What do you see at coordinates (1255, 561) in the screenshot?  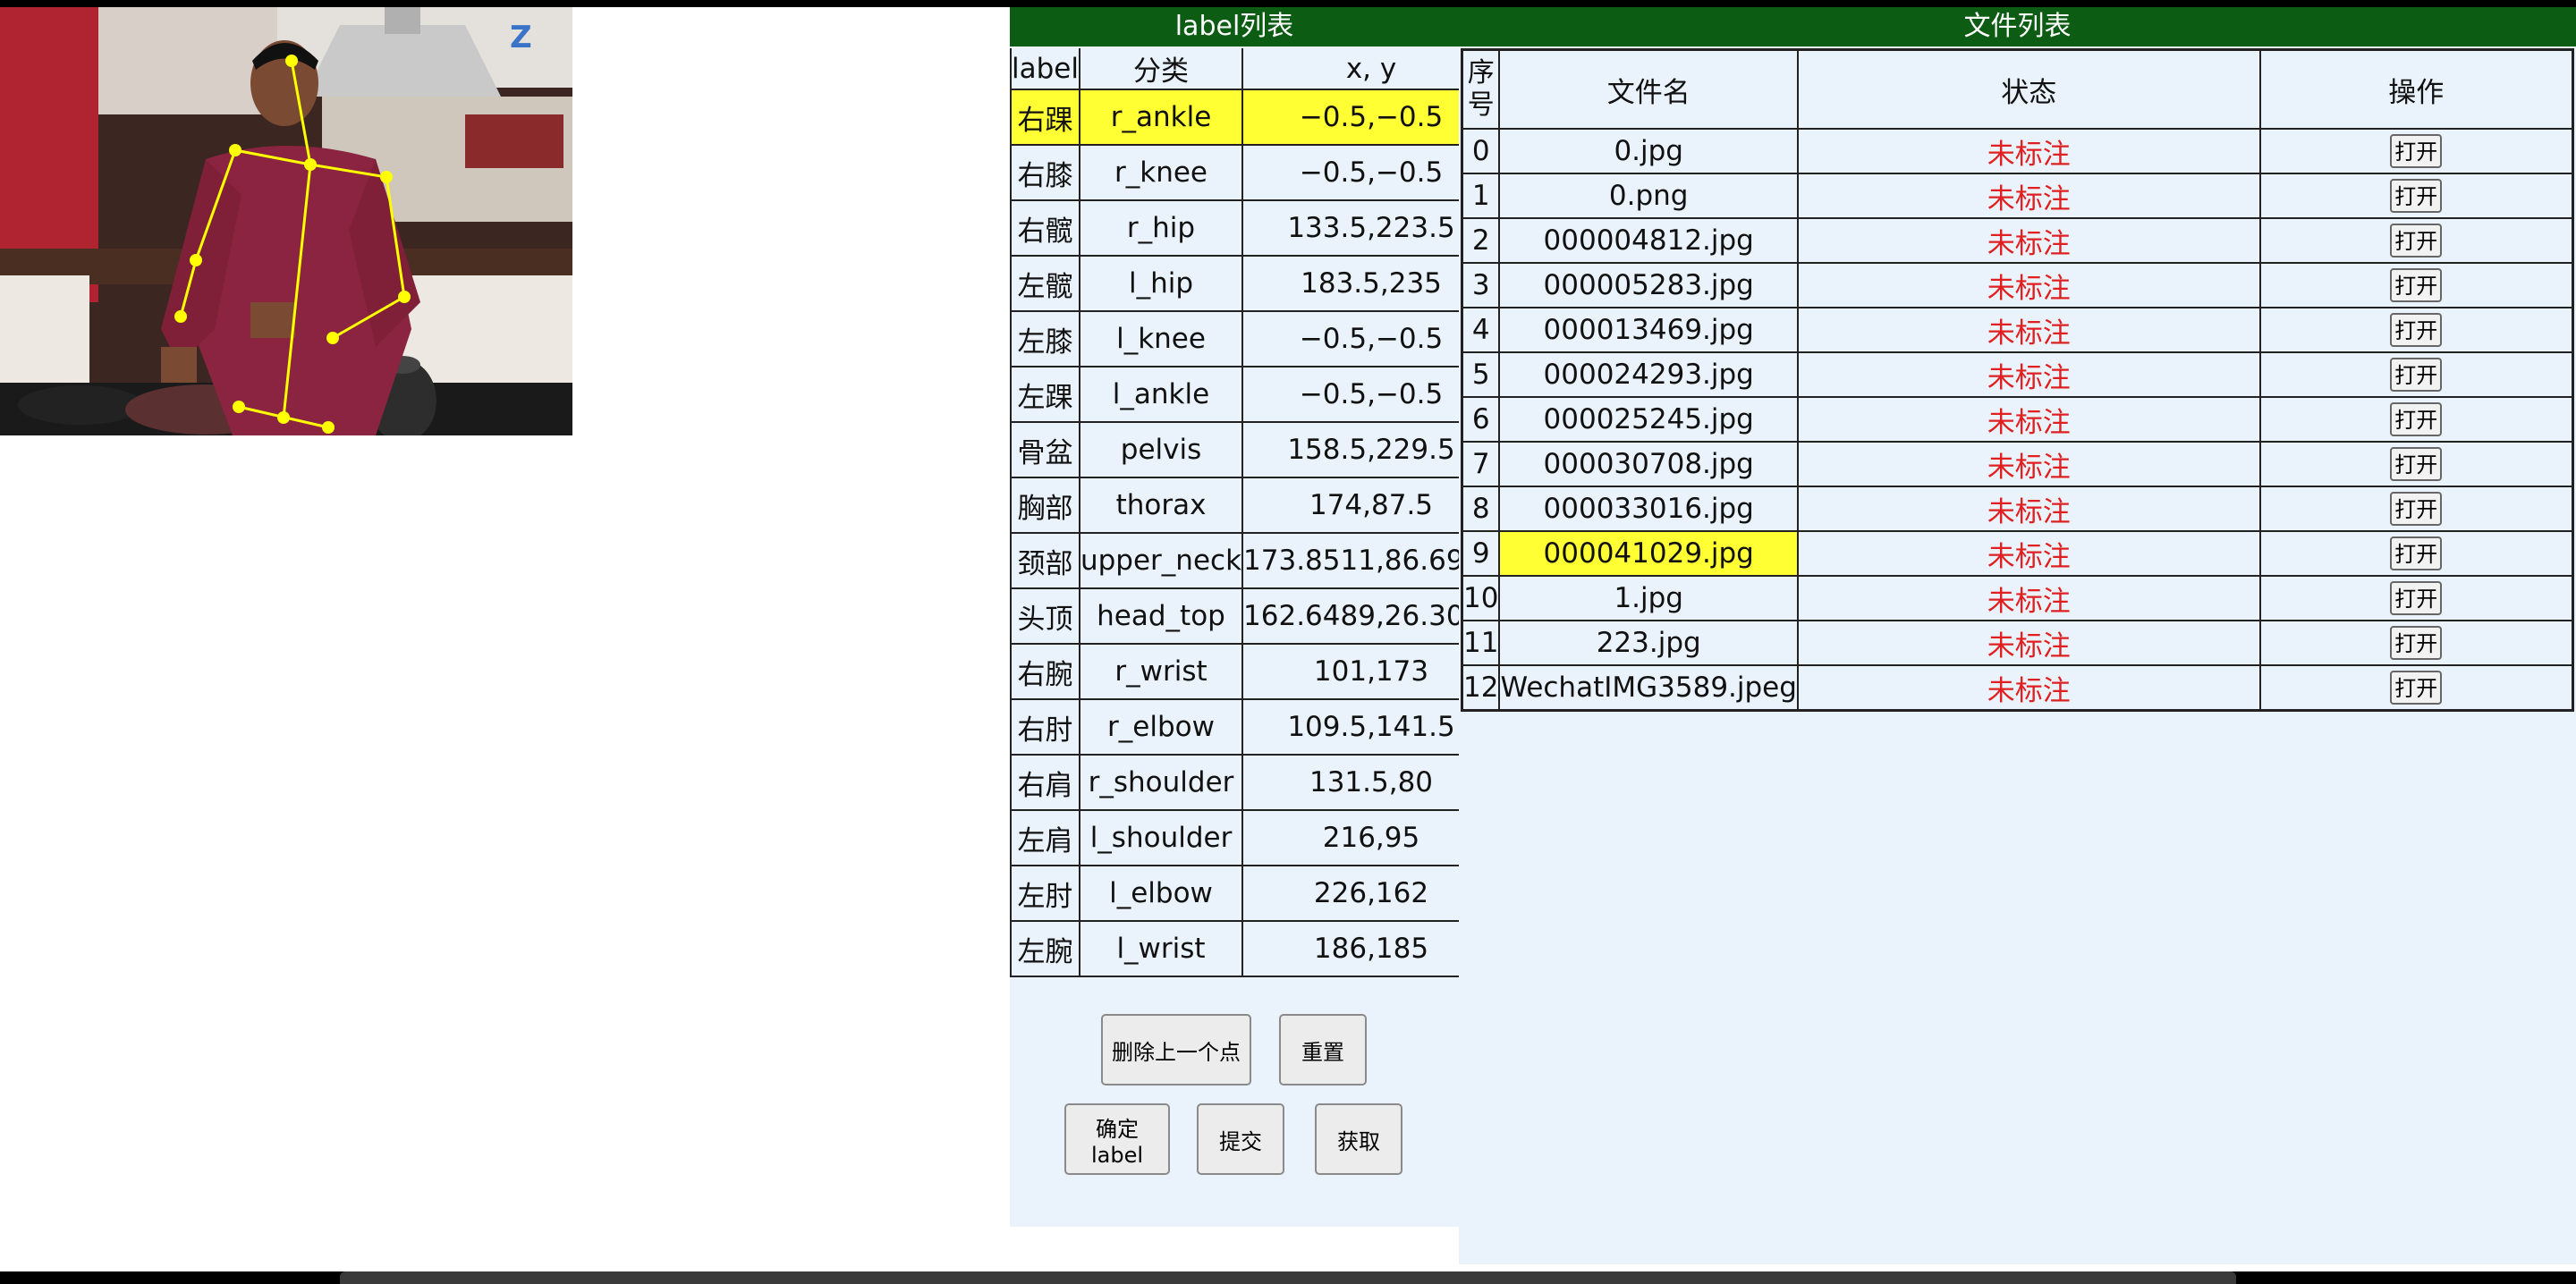 I see `label-row: 颈部 upper_neck 173.8511,86.6971` at bounding box center [1255, 561].